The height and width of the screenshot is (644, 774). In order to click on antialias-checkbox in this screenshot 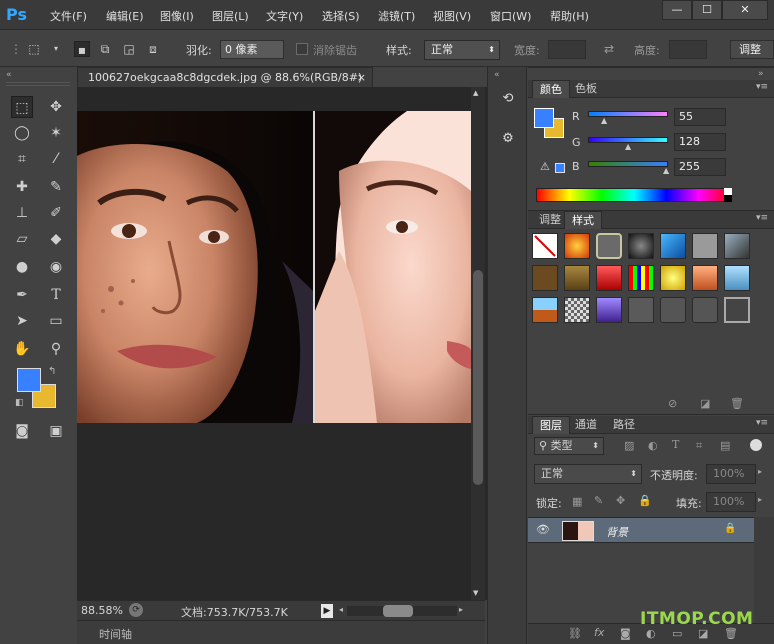, I will do `click(302, 49)`.